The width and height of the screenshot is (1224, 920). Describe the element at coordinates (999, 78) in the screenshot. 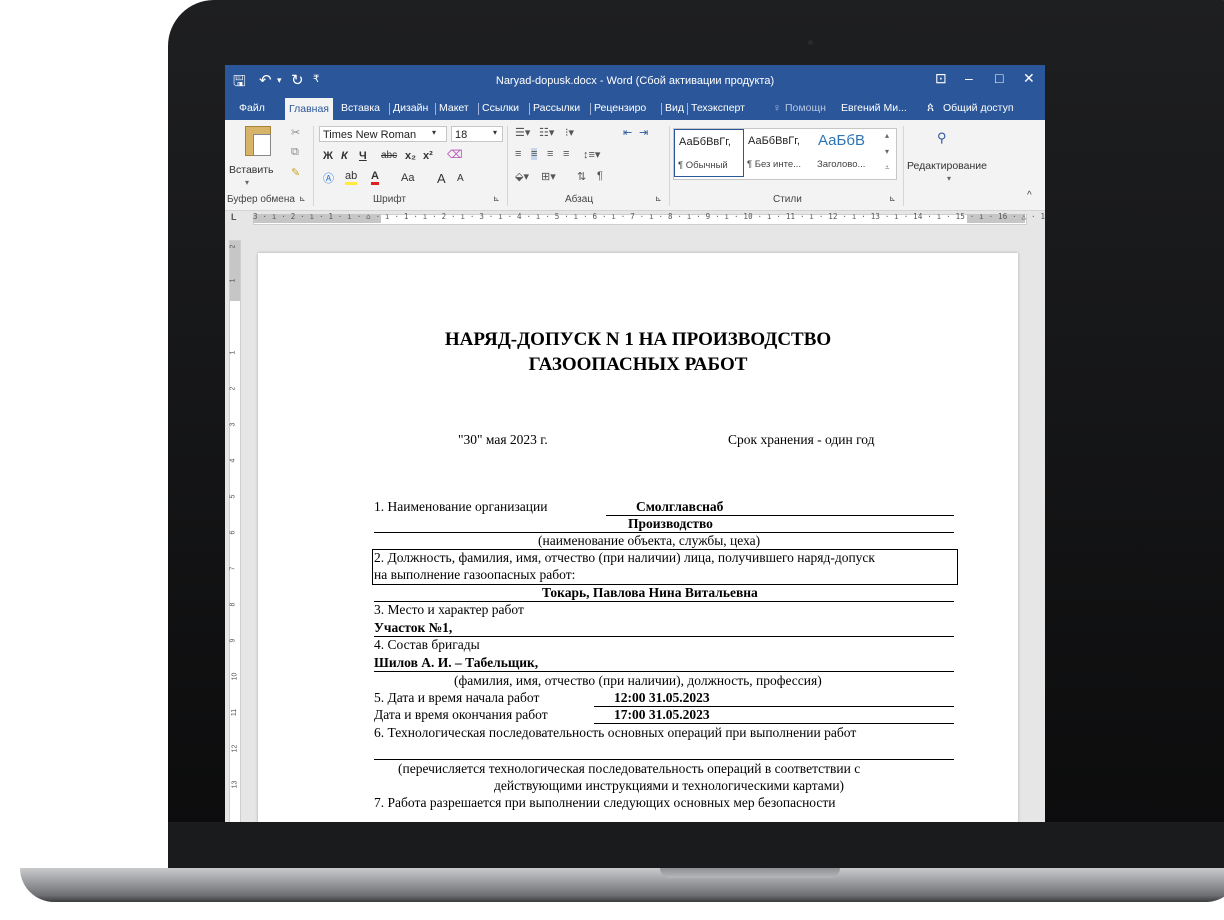

I see `maximize-icon: □` at that location.